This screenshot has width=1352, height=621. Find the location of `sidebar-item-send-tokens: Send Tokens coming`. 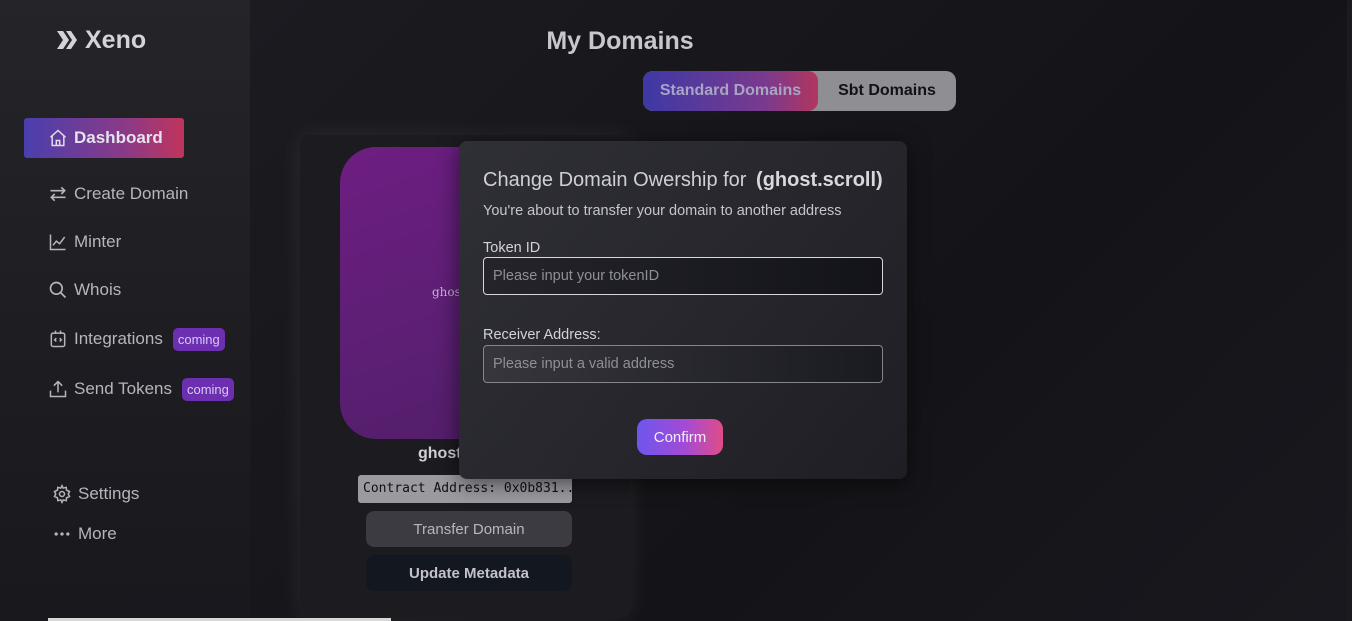

sidebar-item-send-tokens: Send Tokens coming is located at coordinates (129, 389).